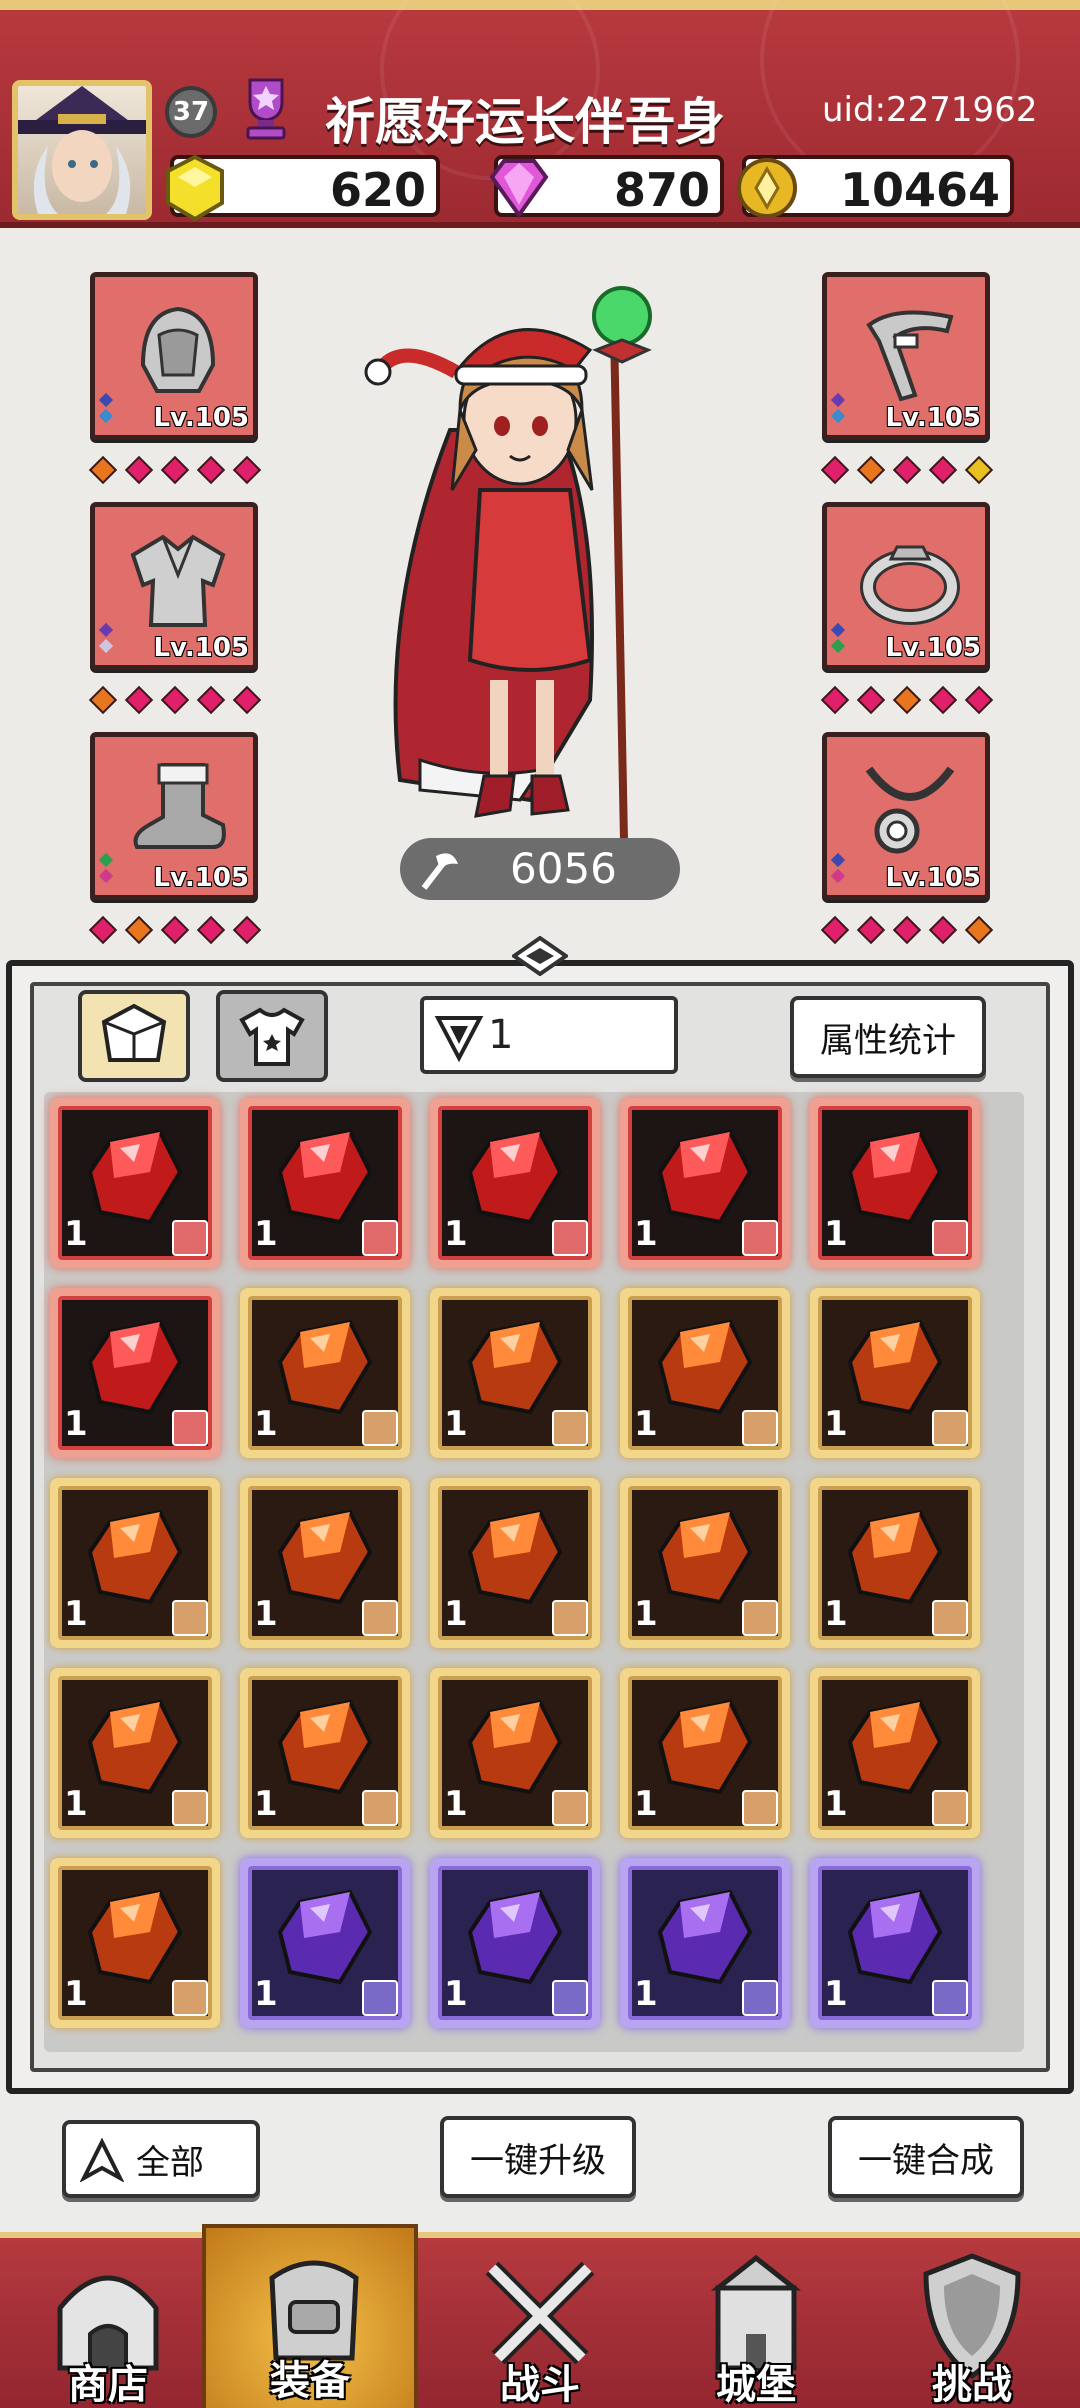  Describe the element at coordinates (888, 1037) in the screenshot. I see `attribute-stats-button: 属性统计` at that location.